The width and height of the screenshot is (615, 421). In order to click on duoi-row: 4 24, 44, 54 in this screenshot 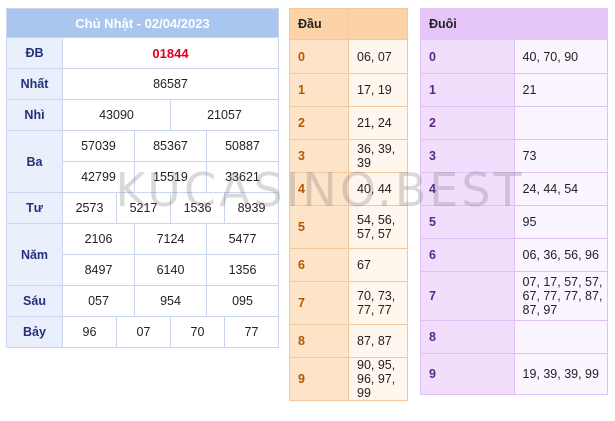, I will do `click(514, 189)`.